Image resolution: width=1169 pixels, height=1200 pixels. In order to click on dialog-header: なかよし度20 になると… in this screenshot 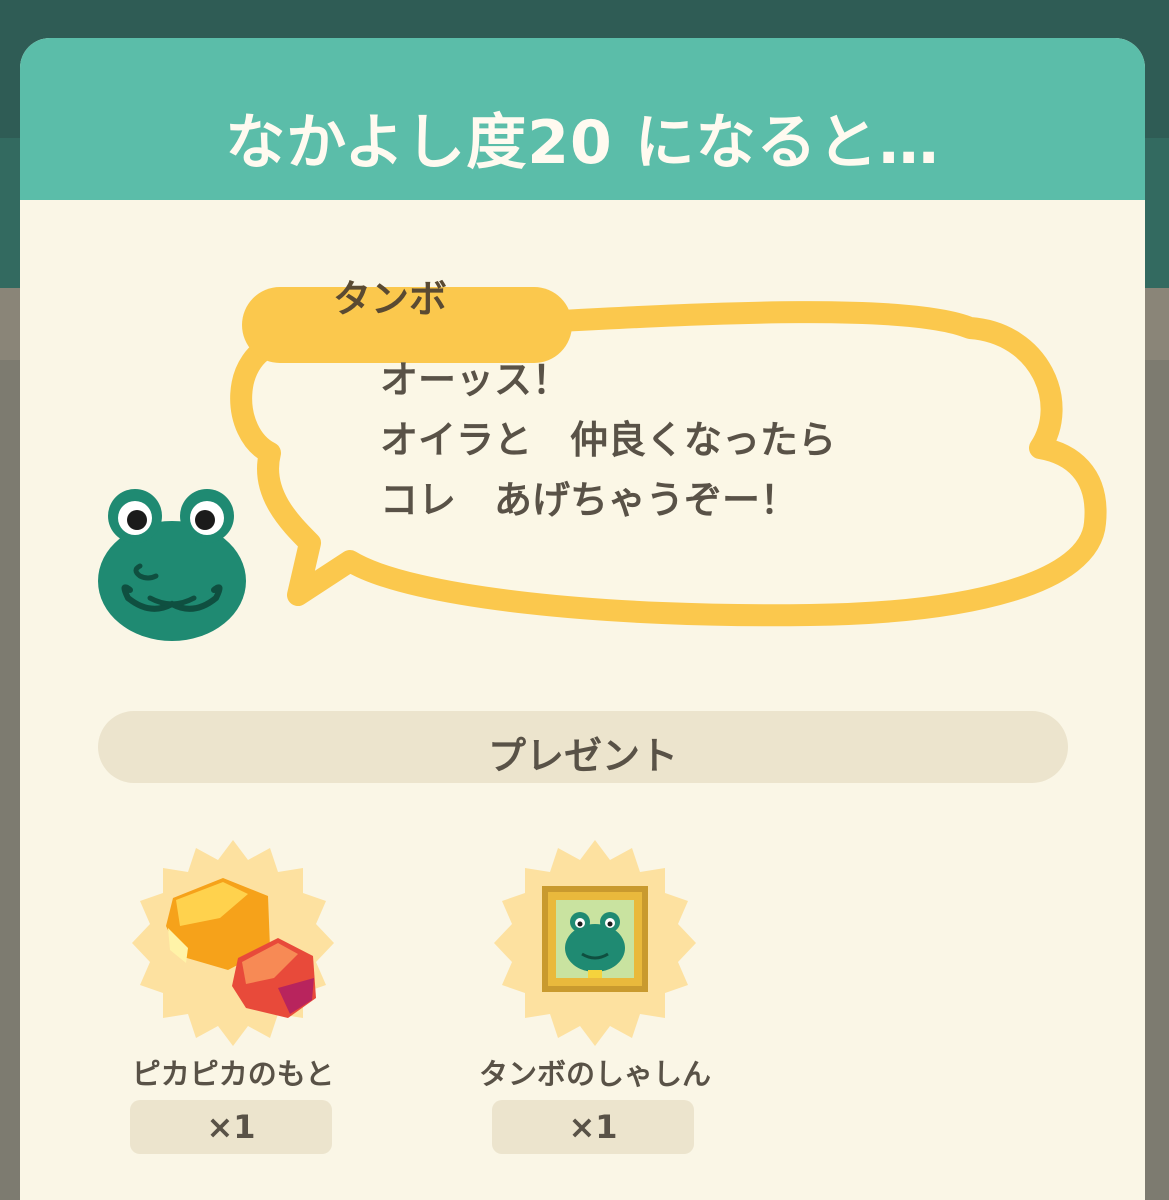, I will do `click(582, 119)`.